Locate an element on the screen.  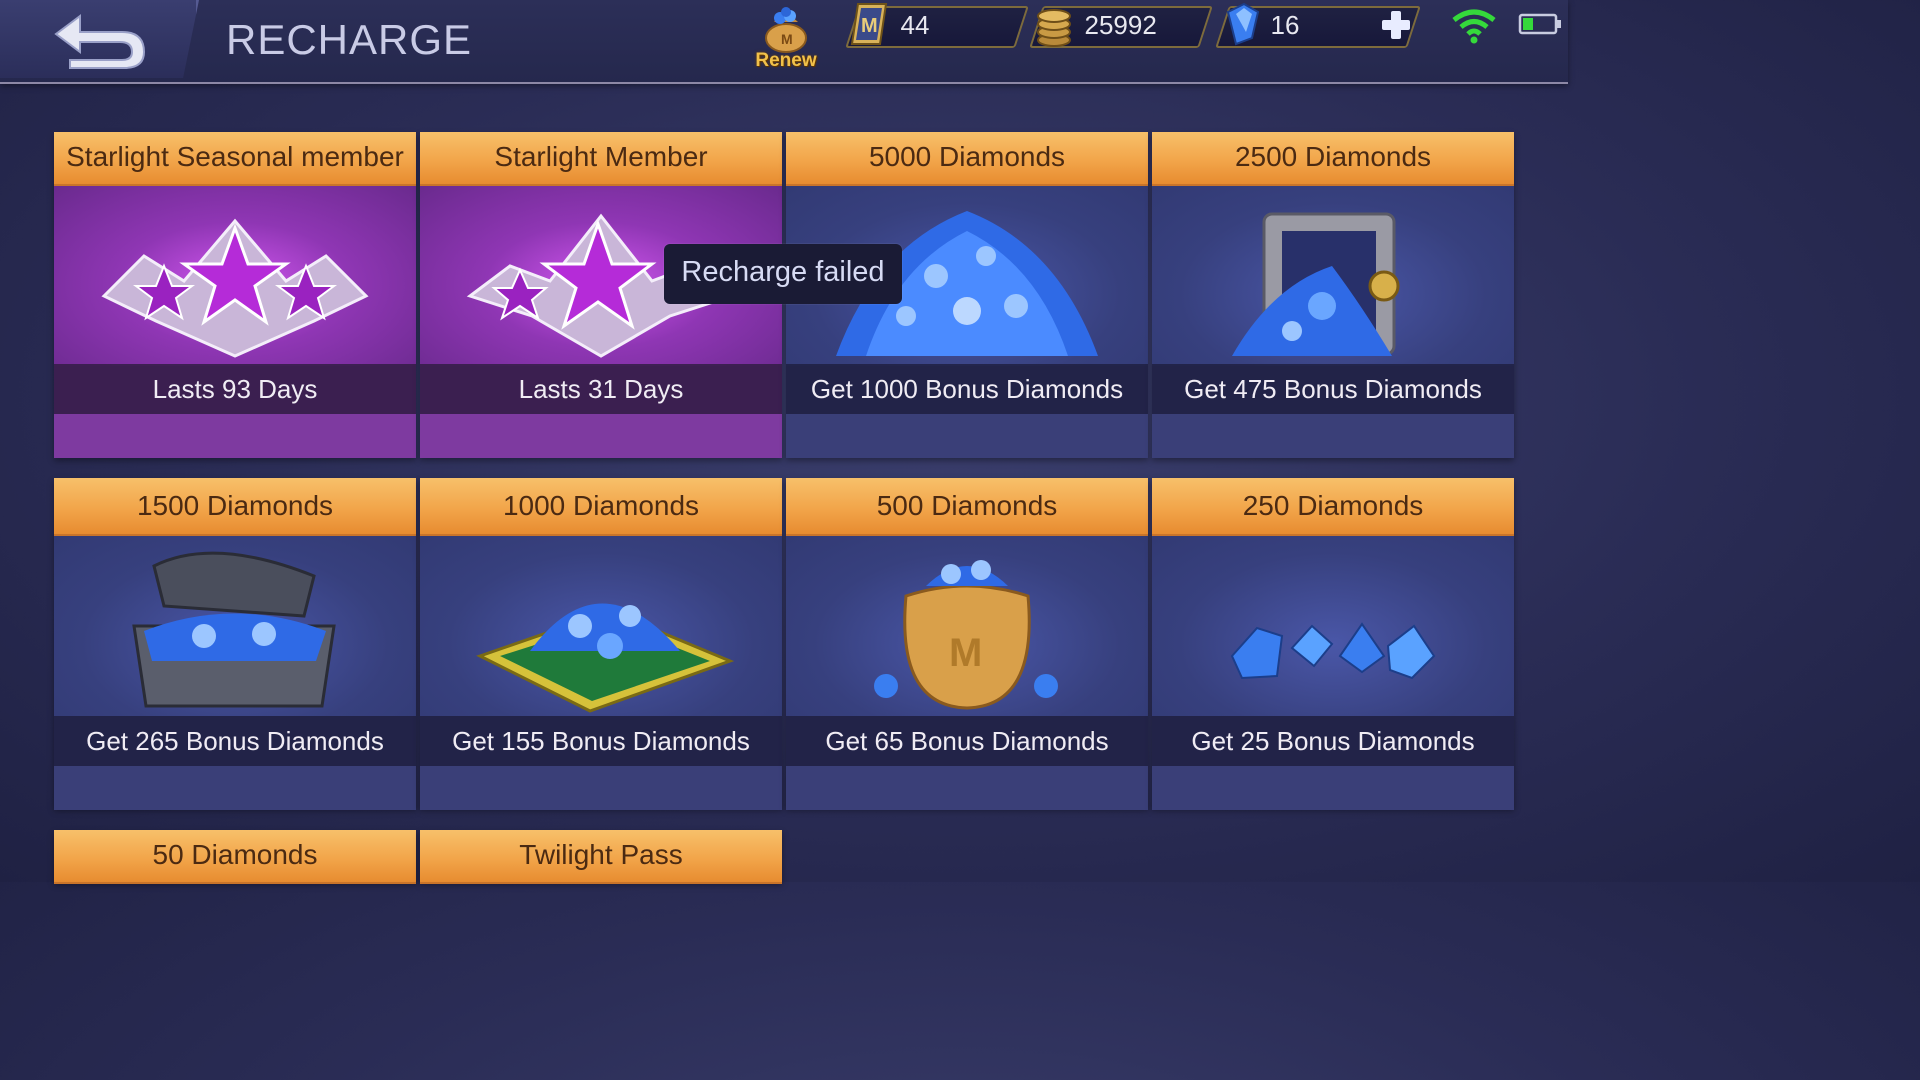
diamond-cushion-icon is located at coordinates (605, 658).